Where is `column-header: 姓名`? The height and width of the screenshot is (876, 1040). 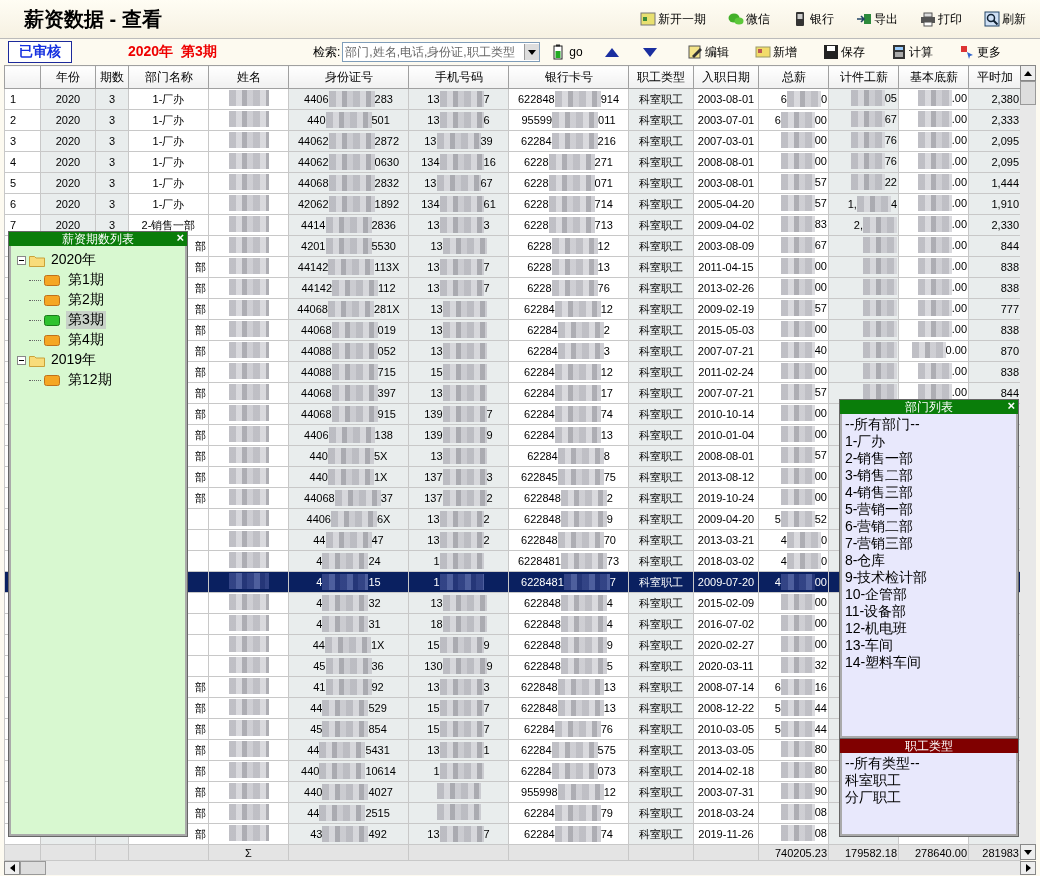 column-header: 姓名 is located at coordinates (248, 77).